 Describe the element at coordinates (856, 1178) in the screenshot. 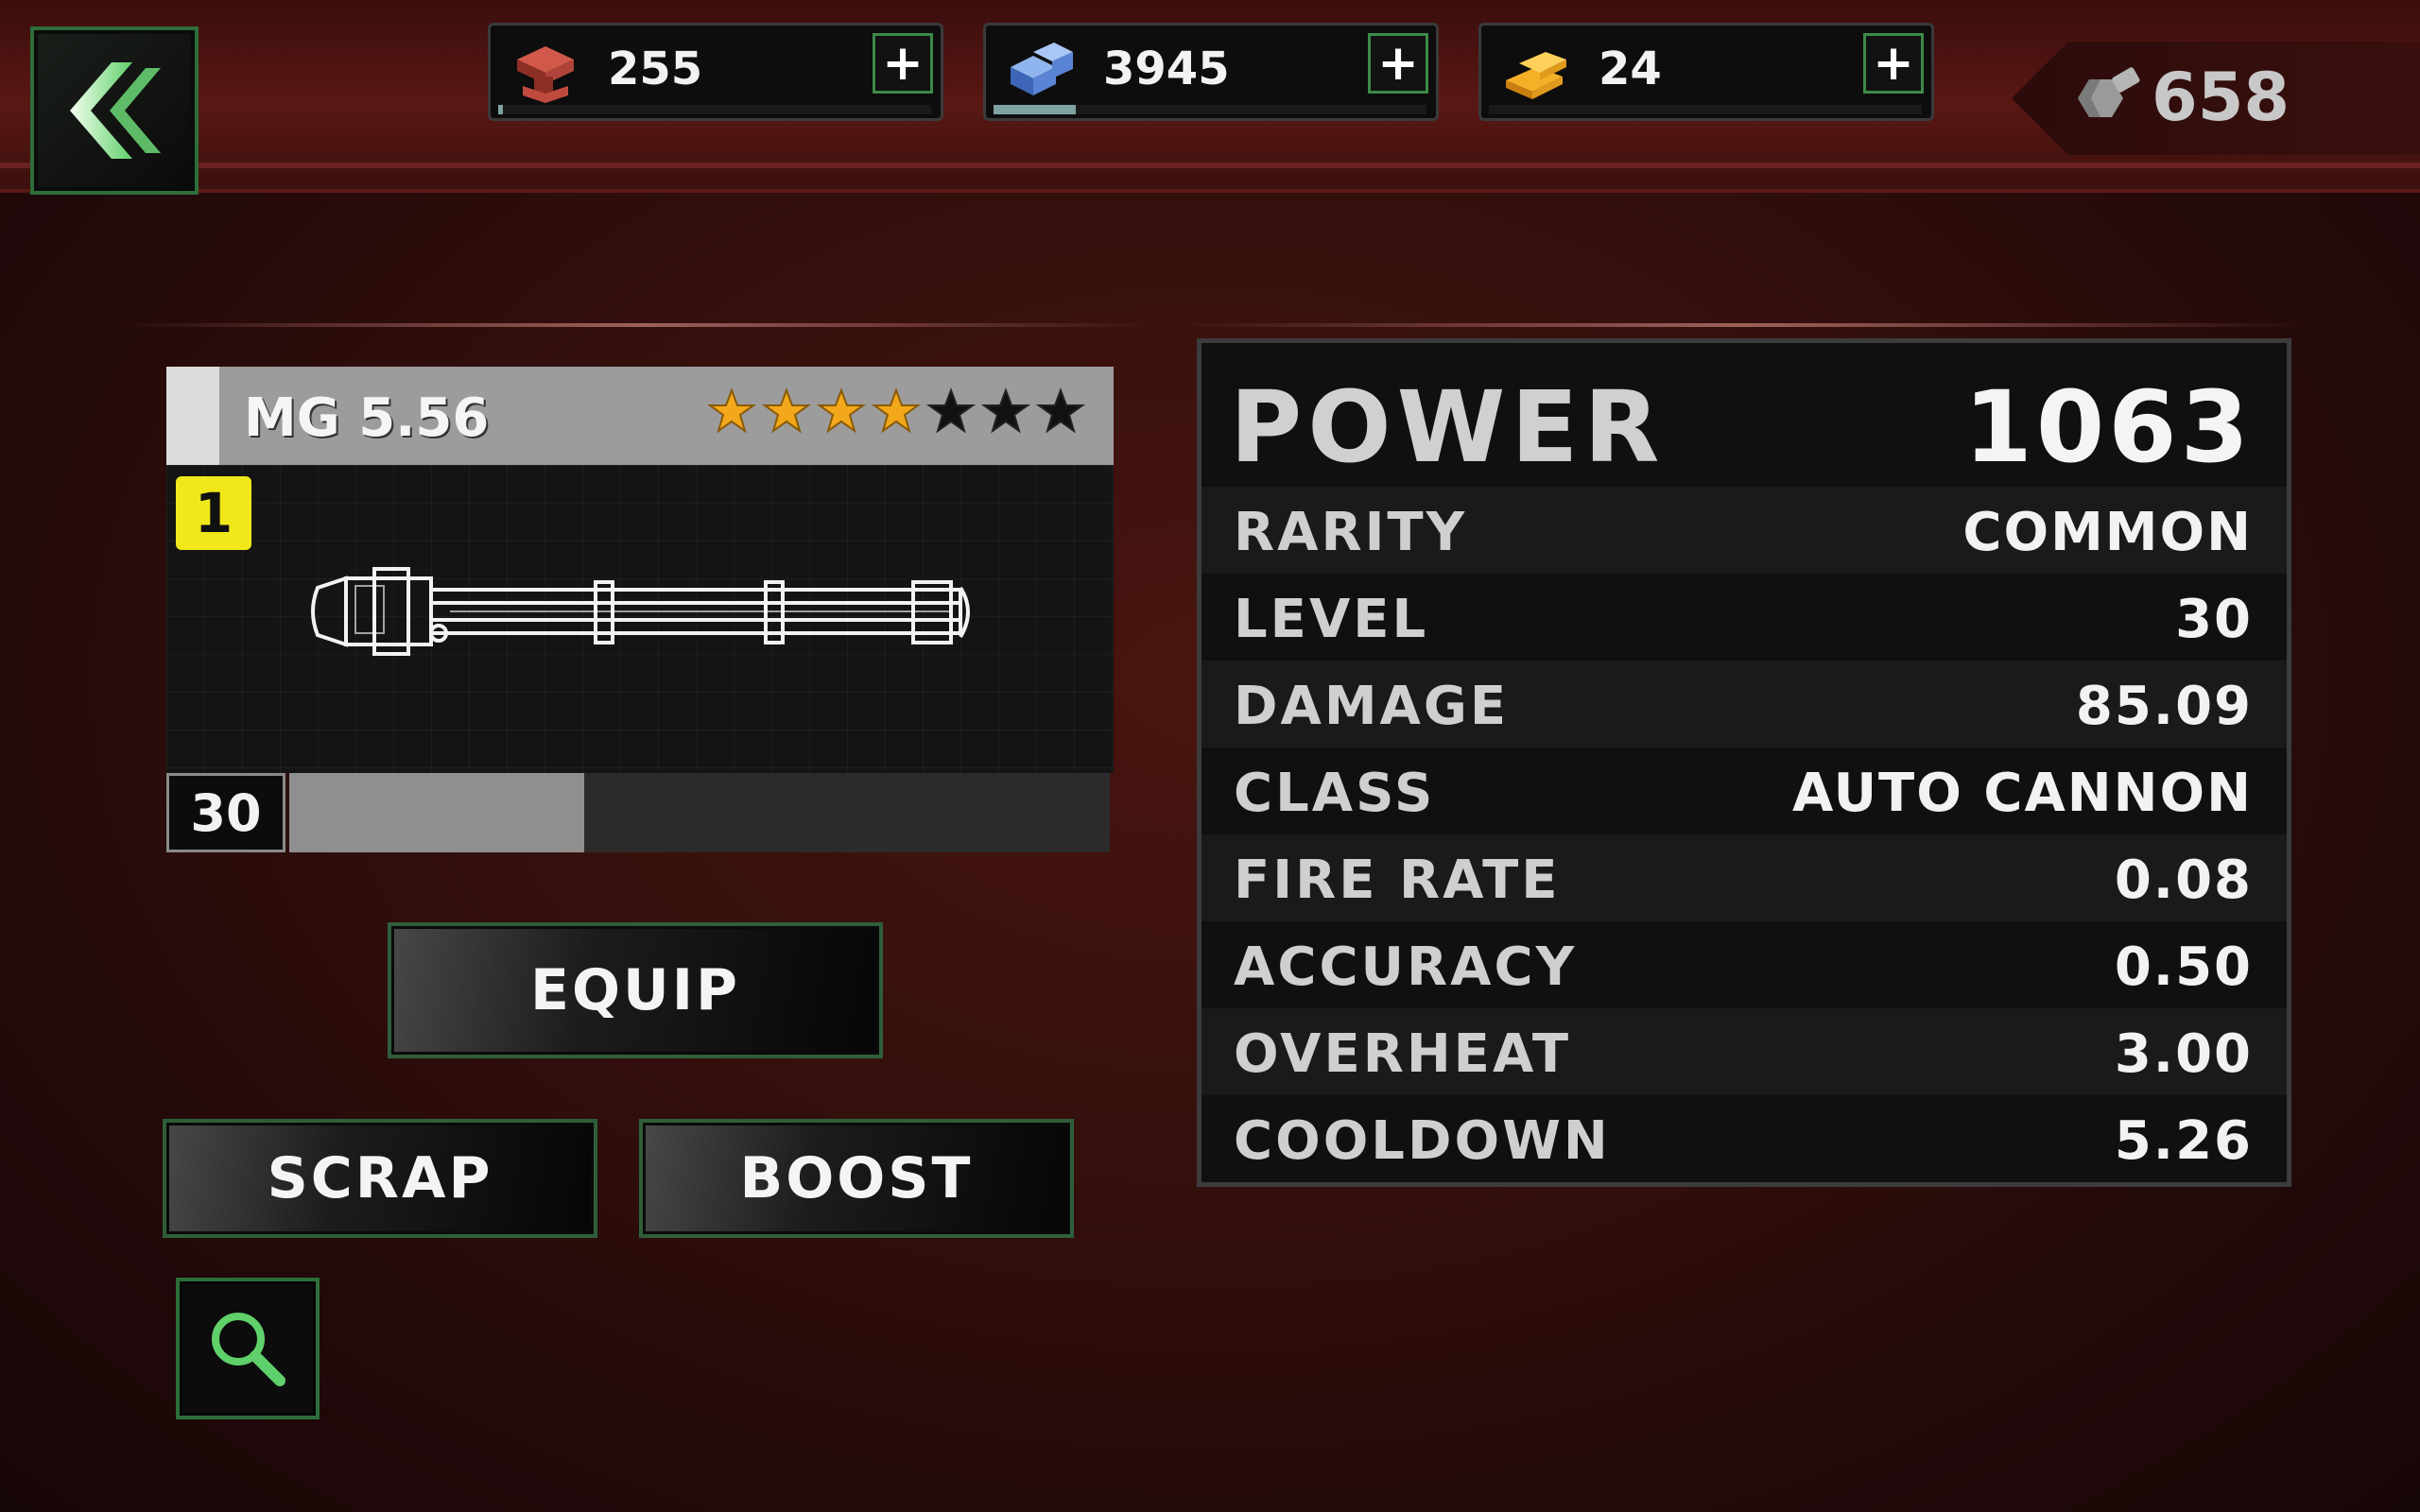

I see `boost-button: BOOST` at that location.